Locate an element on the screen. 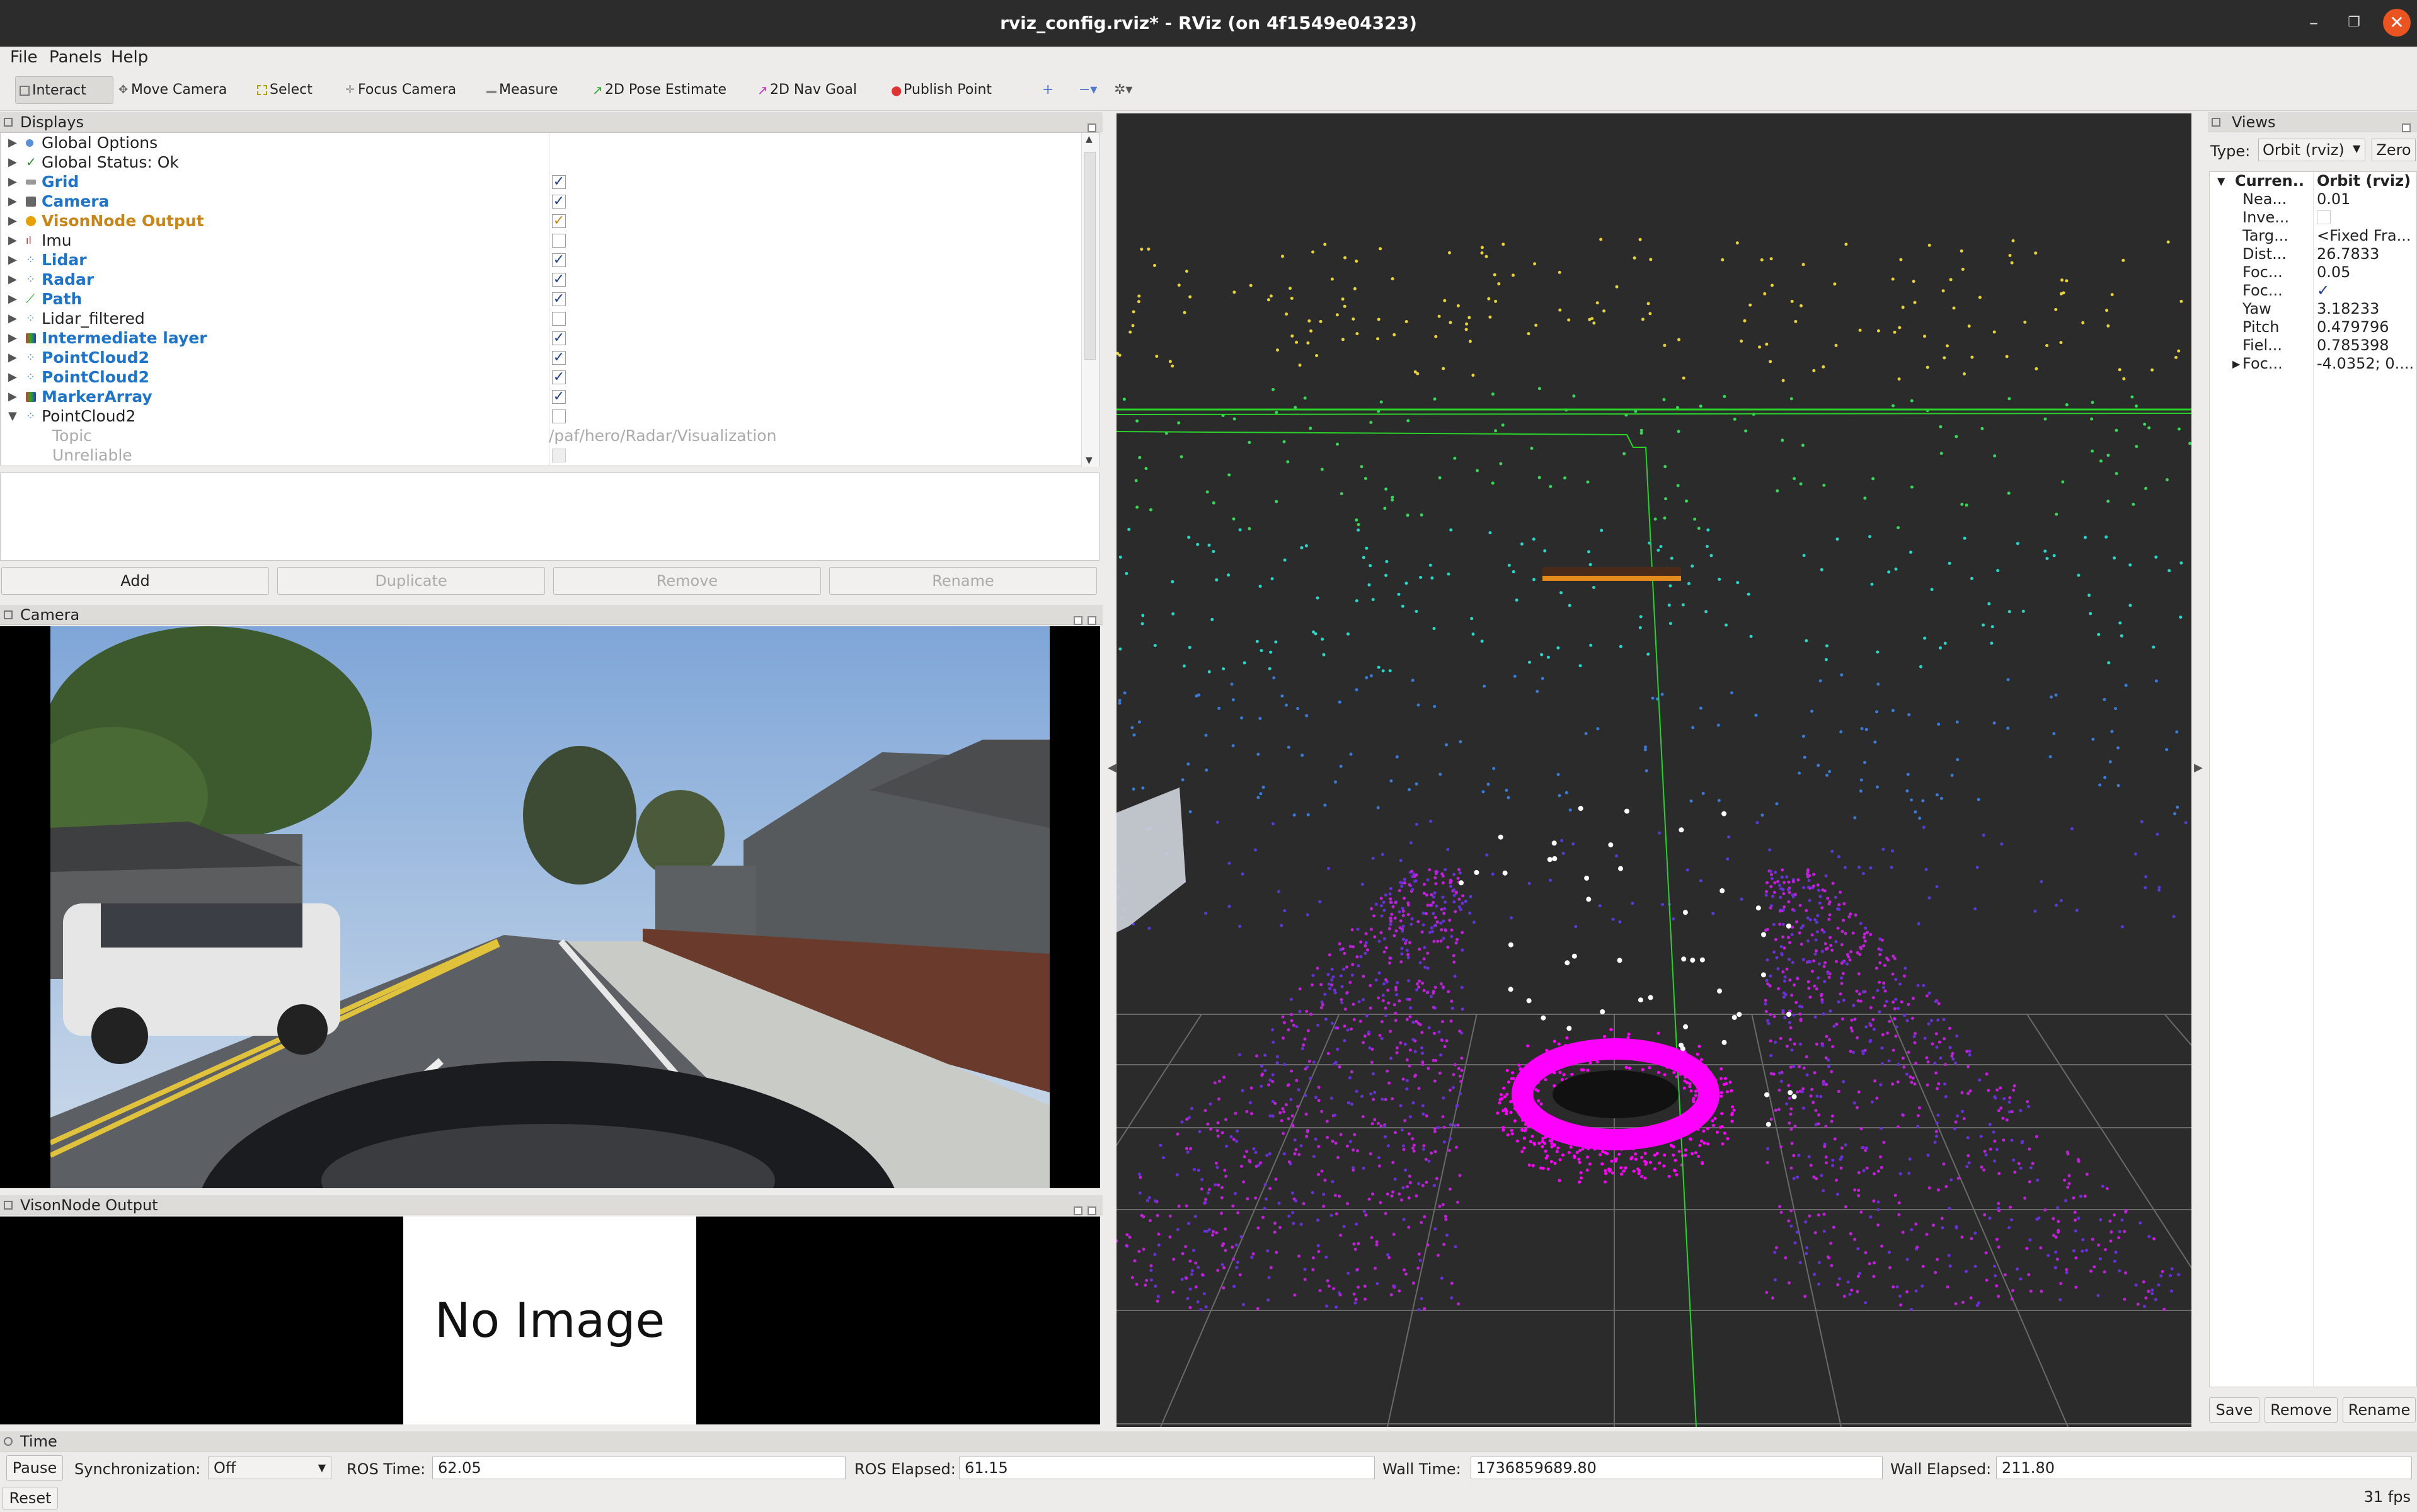  tree-row-pointcloud2-b: ▶ ⁘ PointCloud2 ✓ is located at coordinates (537, 377).